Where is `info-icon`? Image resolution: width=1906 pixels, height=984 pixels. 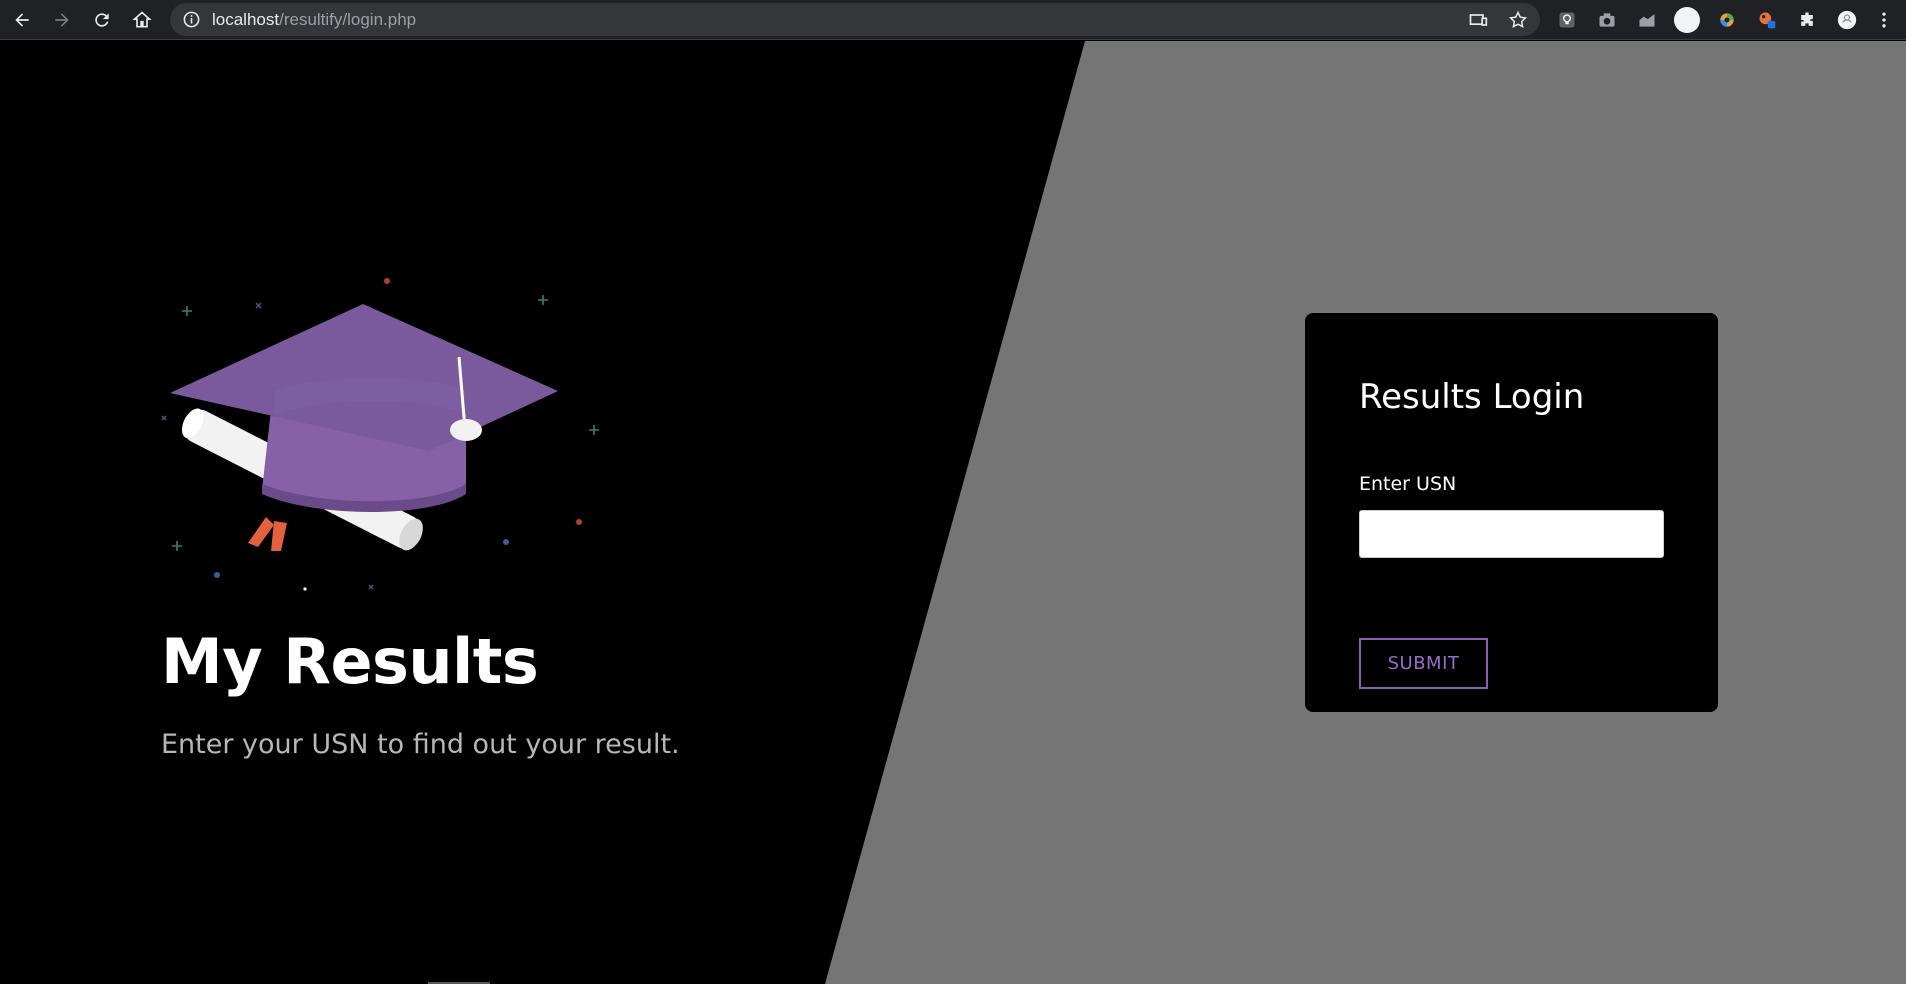
info-icon is located at coordinates (191, 19).